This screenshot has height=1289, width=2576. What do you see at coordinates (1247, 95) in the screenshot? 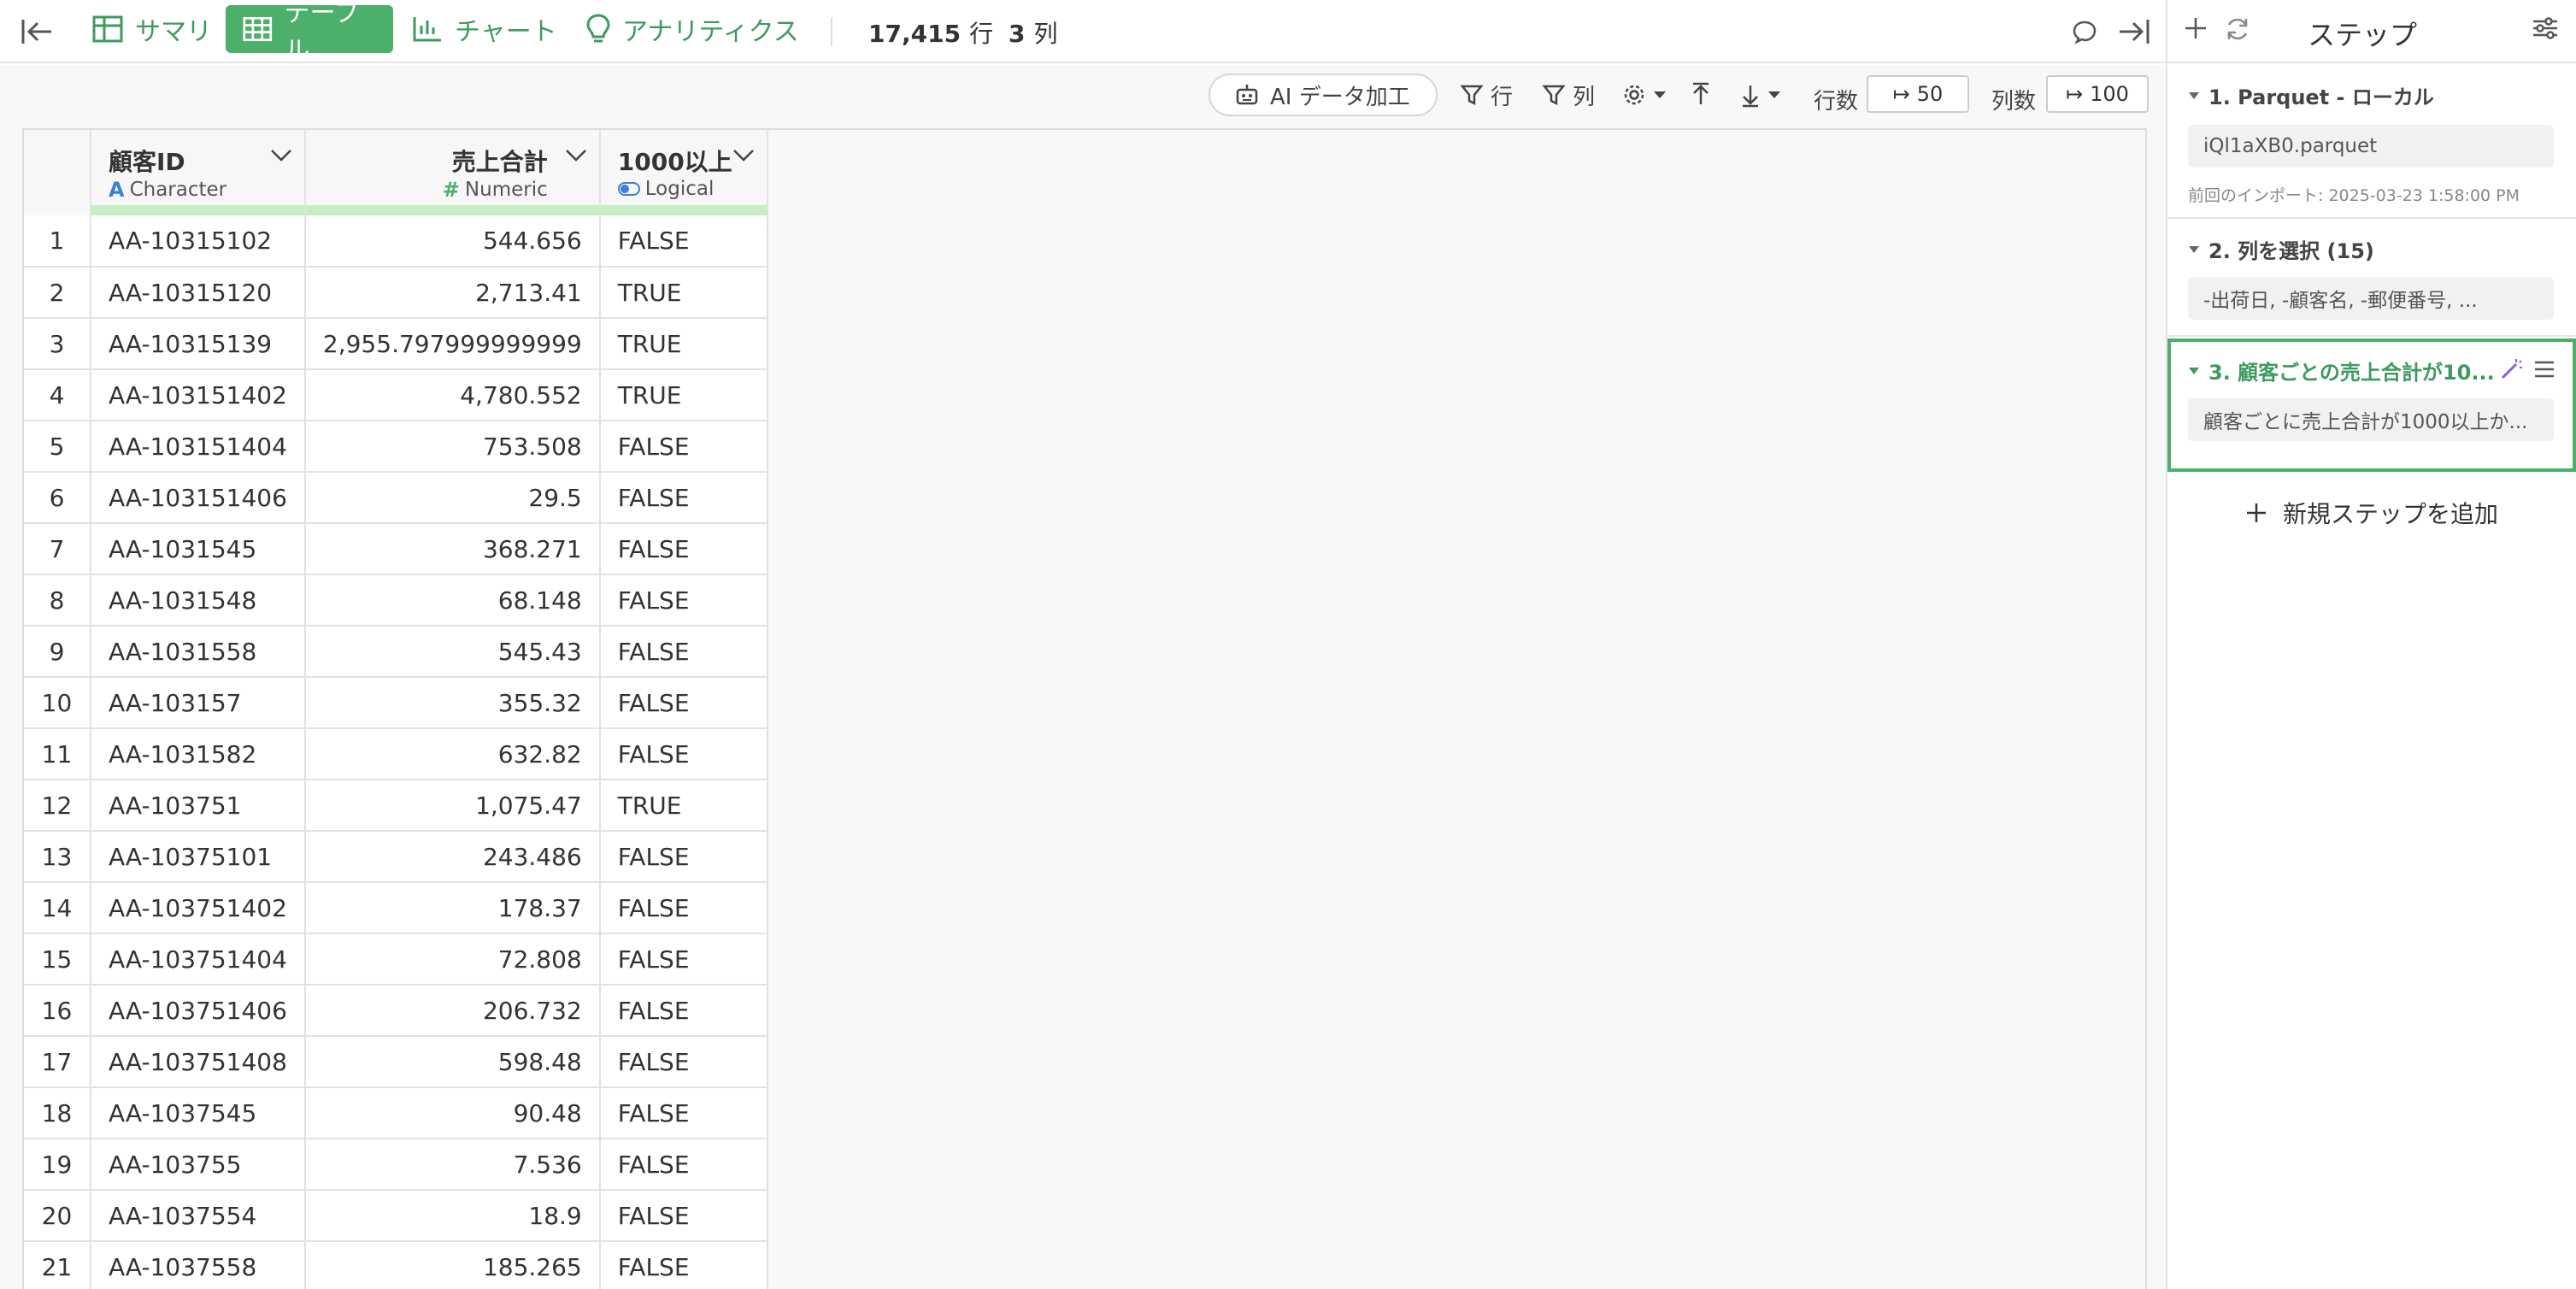
I see `robot-icon` at bounding box center [1247, 95].